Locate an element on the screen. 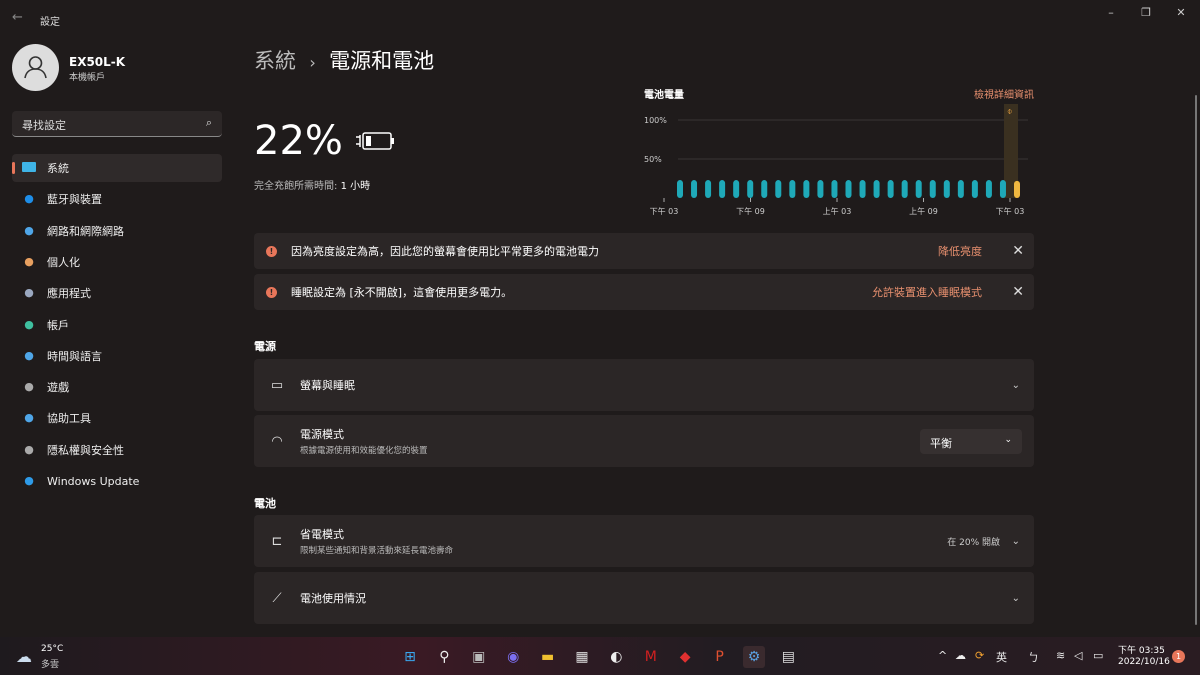  cloud-icon: ☁ is located at coordinates (24, 656).